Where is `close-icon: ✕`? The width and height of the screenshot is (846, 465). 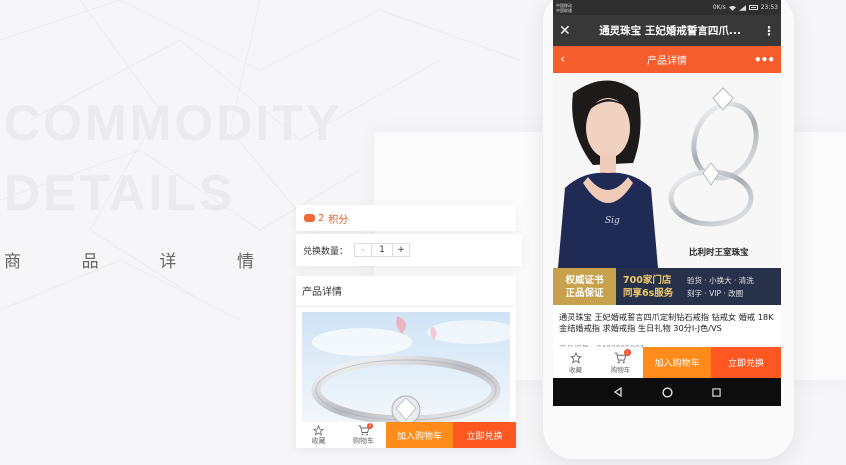
close-icon: ✕ is located at coordinates (569, 31).